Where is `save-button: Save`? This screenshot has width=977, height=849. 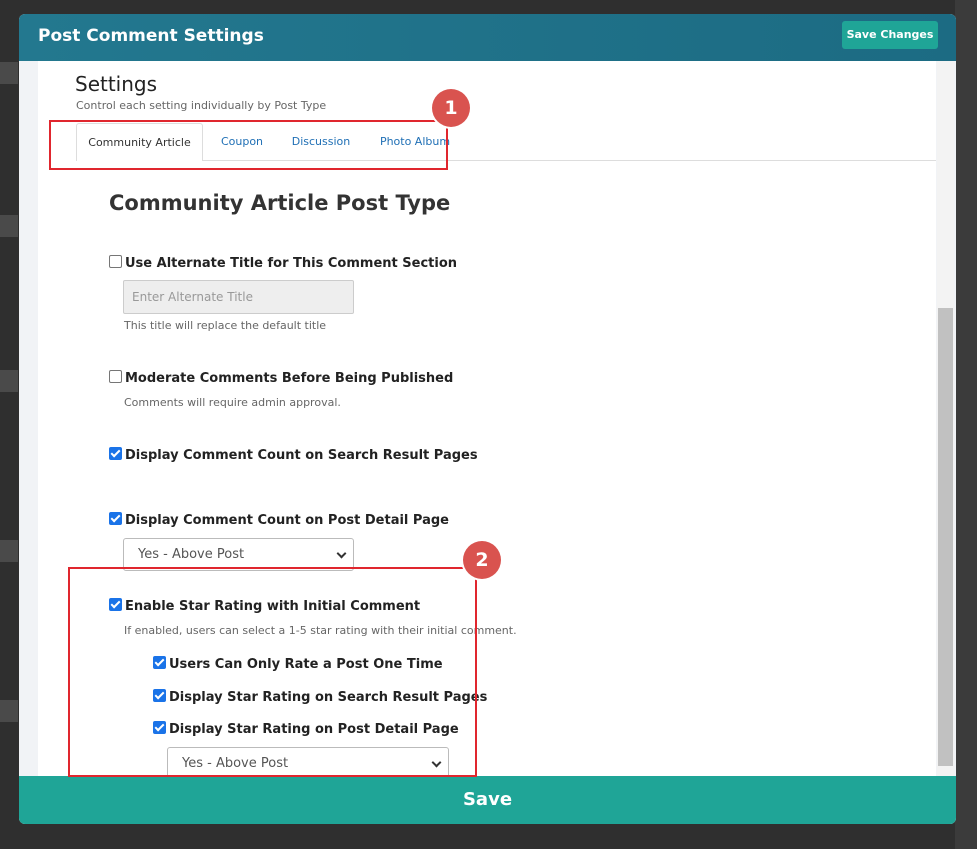
save-button: Save is located at coordinates (487, 800).